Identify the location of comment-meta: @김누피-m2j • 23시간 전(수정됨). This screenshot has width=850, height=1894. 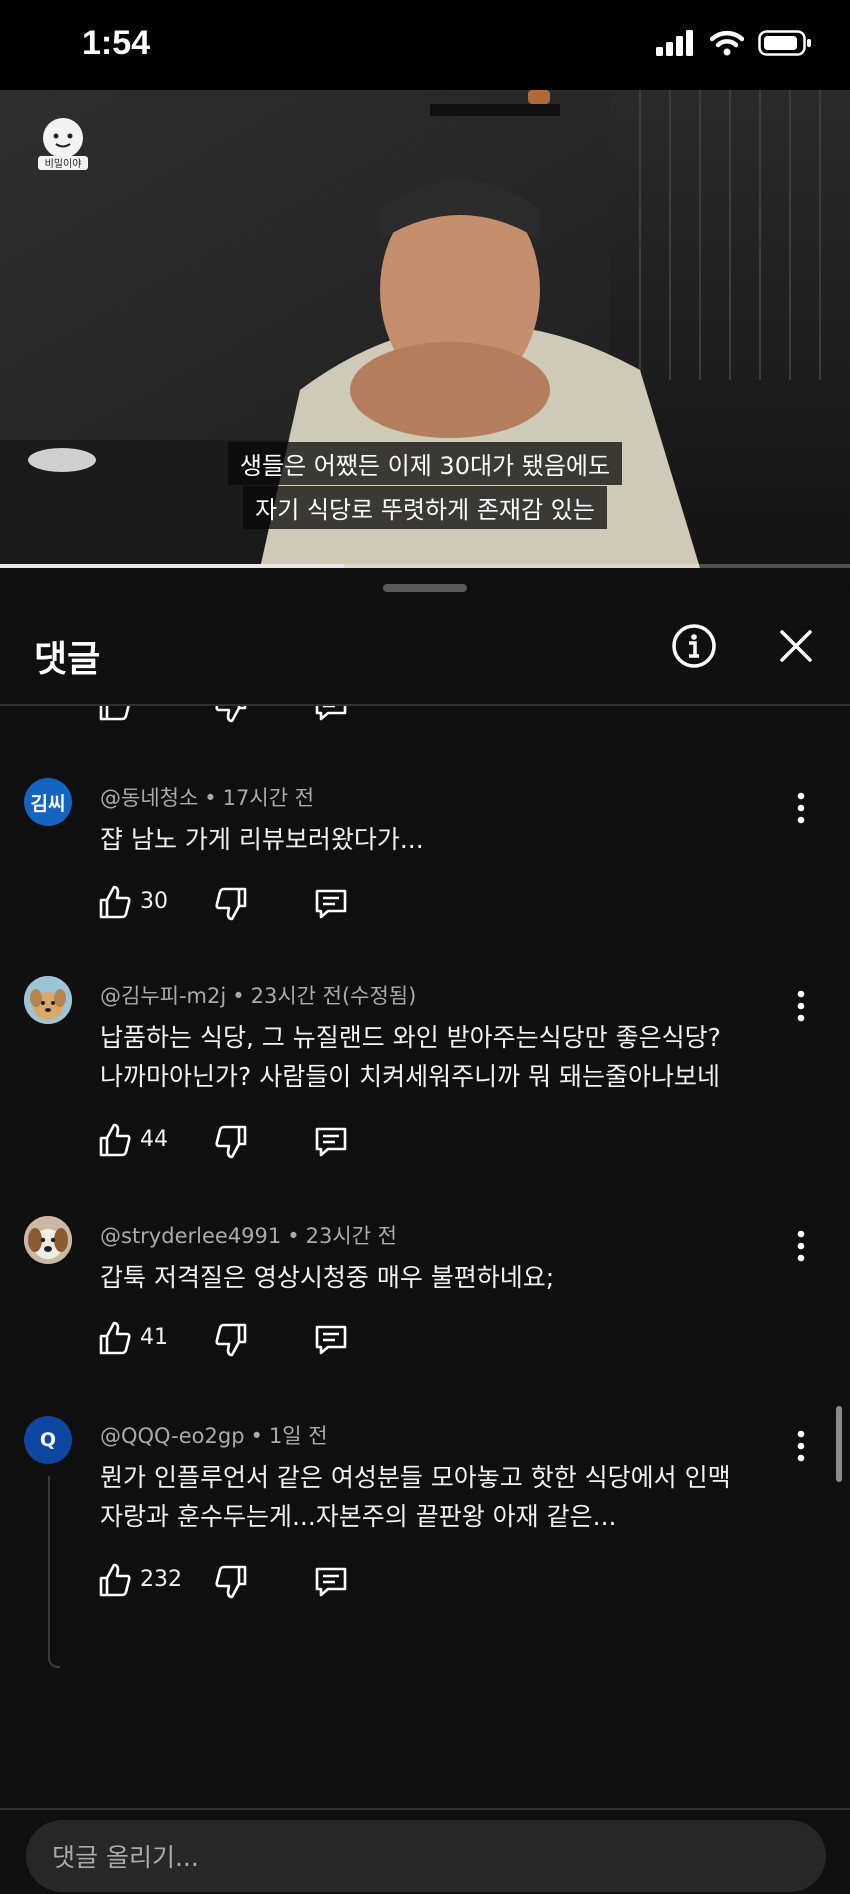
(258, 996).